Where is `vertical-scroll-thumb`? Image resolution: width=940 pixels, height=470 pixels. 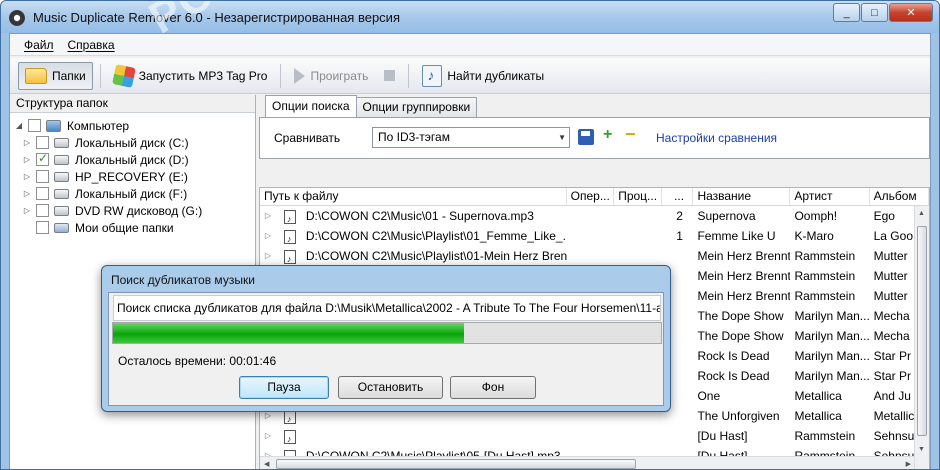
vertical-scroll-thumb is located at coordinates (922, 331).